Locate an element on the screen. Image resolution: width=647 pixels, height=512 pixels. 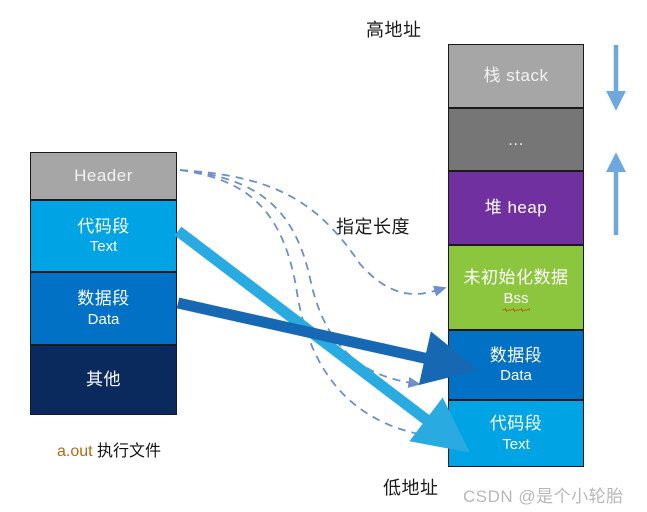
file-block-header-label: Header is located at coordinates (103, 176).